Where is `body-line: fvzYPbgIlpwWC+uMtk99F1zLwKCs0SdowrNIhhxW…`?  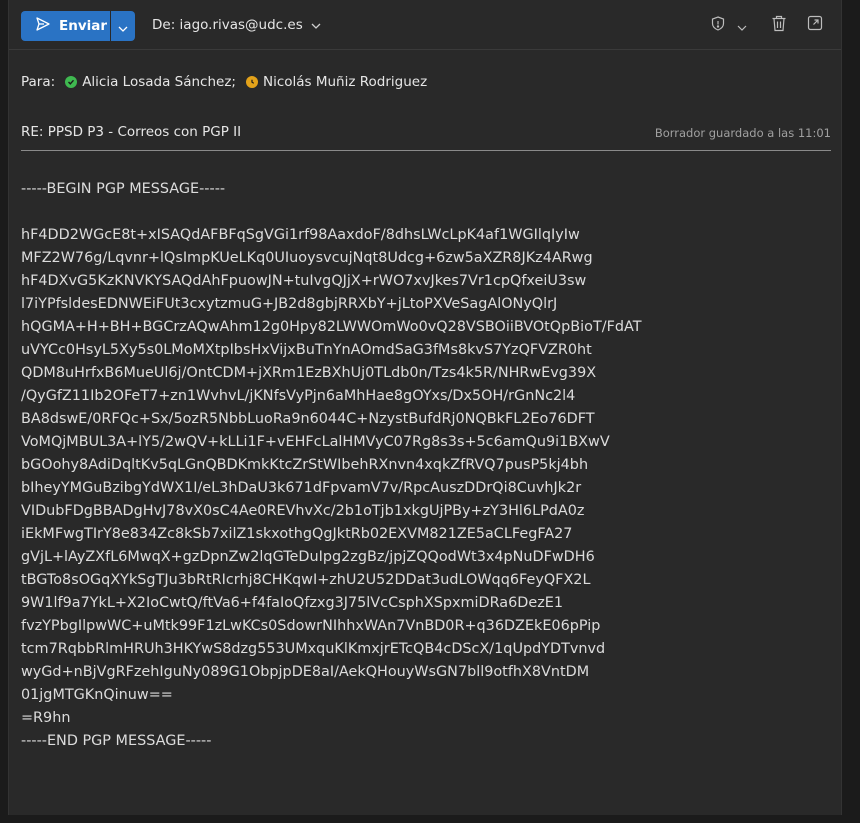
body-line: fvzYPbgIlpwWC+uMtk99F1zLwKCs0SdowrNIhhxW… is located at coordinates (311, 626).